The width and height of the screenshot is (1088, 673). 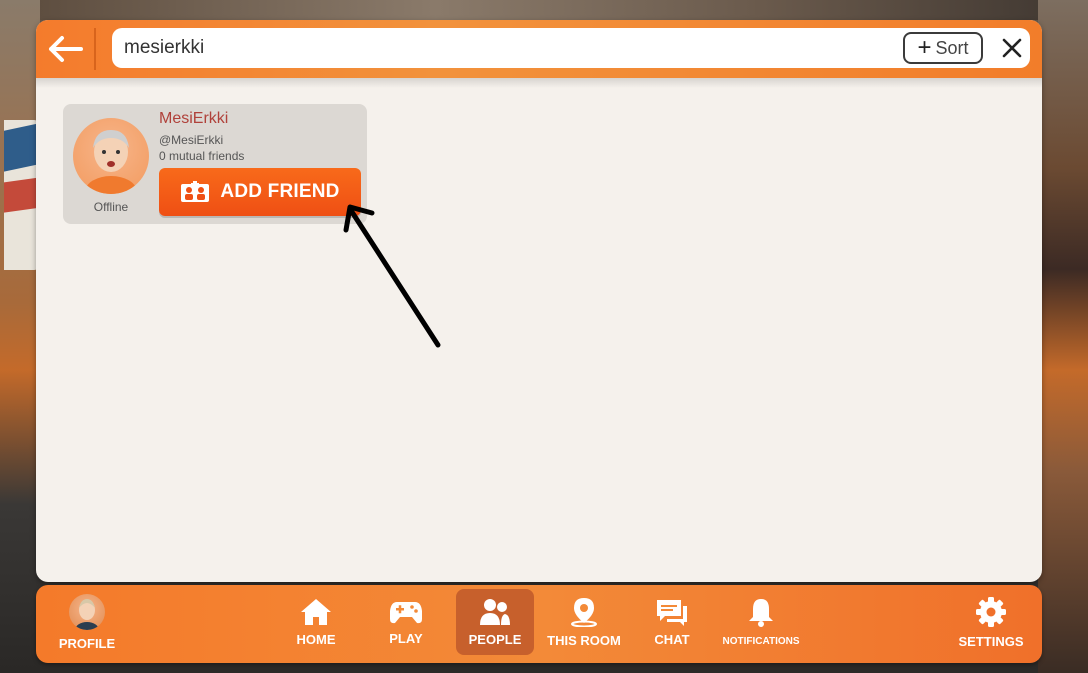 What do you see at coordinates (495, 639) in the screenshot?
I see `nav-people-label: PEOPLE` at bounding box center [495, 639].